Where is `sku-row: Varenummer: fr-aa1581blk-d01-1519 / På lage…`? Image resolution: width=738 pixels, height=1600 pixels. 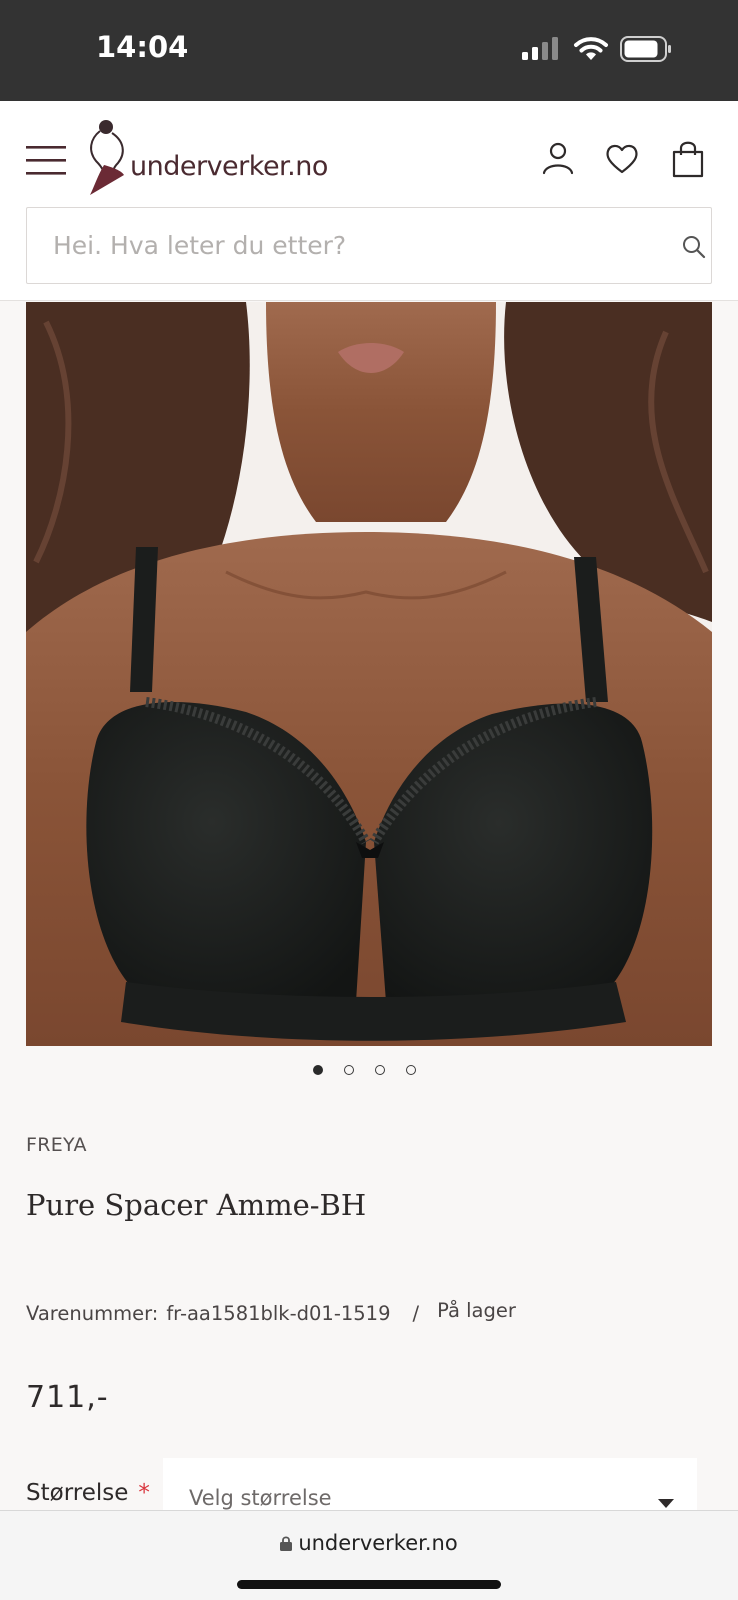
sku-row: Varenummer: fr-aa1581blk-d01-1519 / På lage… is located at coordinates (271, 1312).